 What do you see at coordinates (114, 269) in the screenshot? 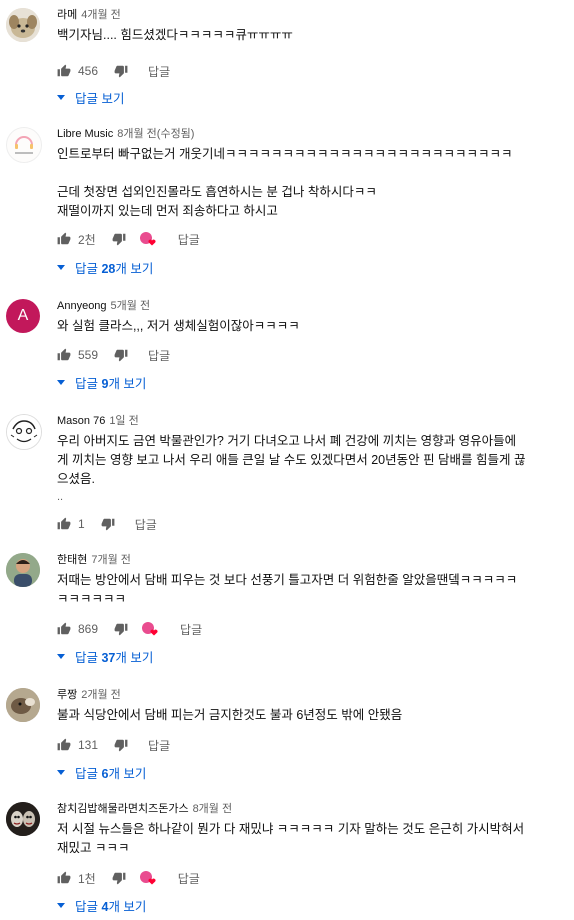
I see `view-replies-label: 답글 28개 보기` at bounding box center [114, 269].